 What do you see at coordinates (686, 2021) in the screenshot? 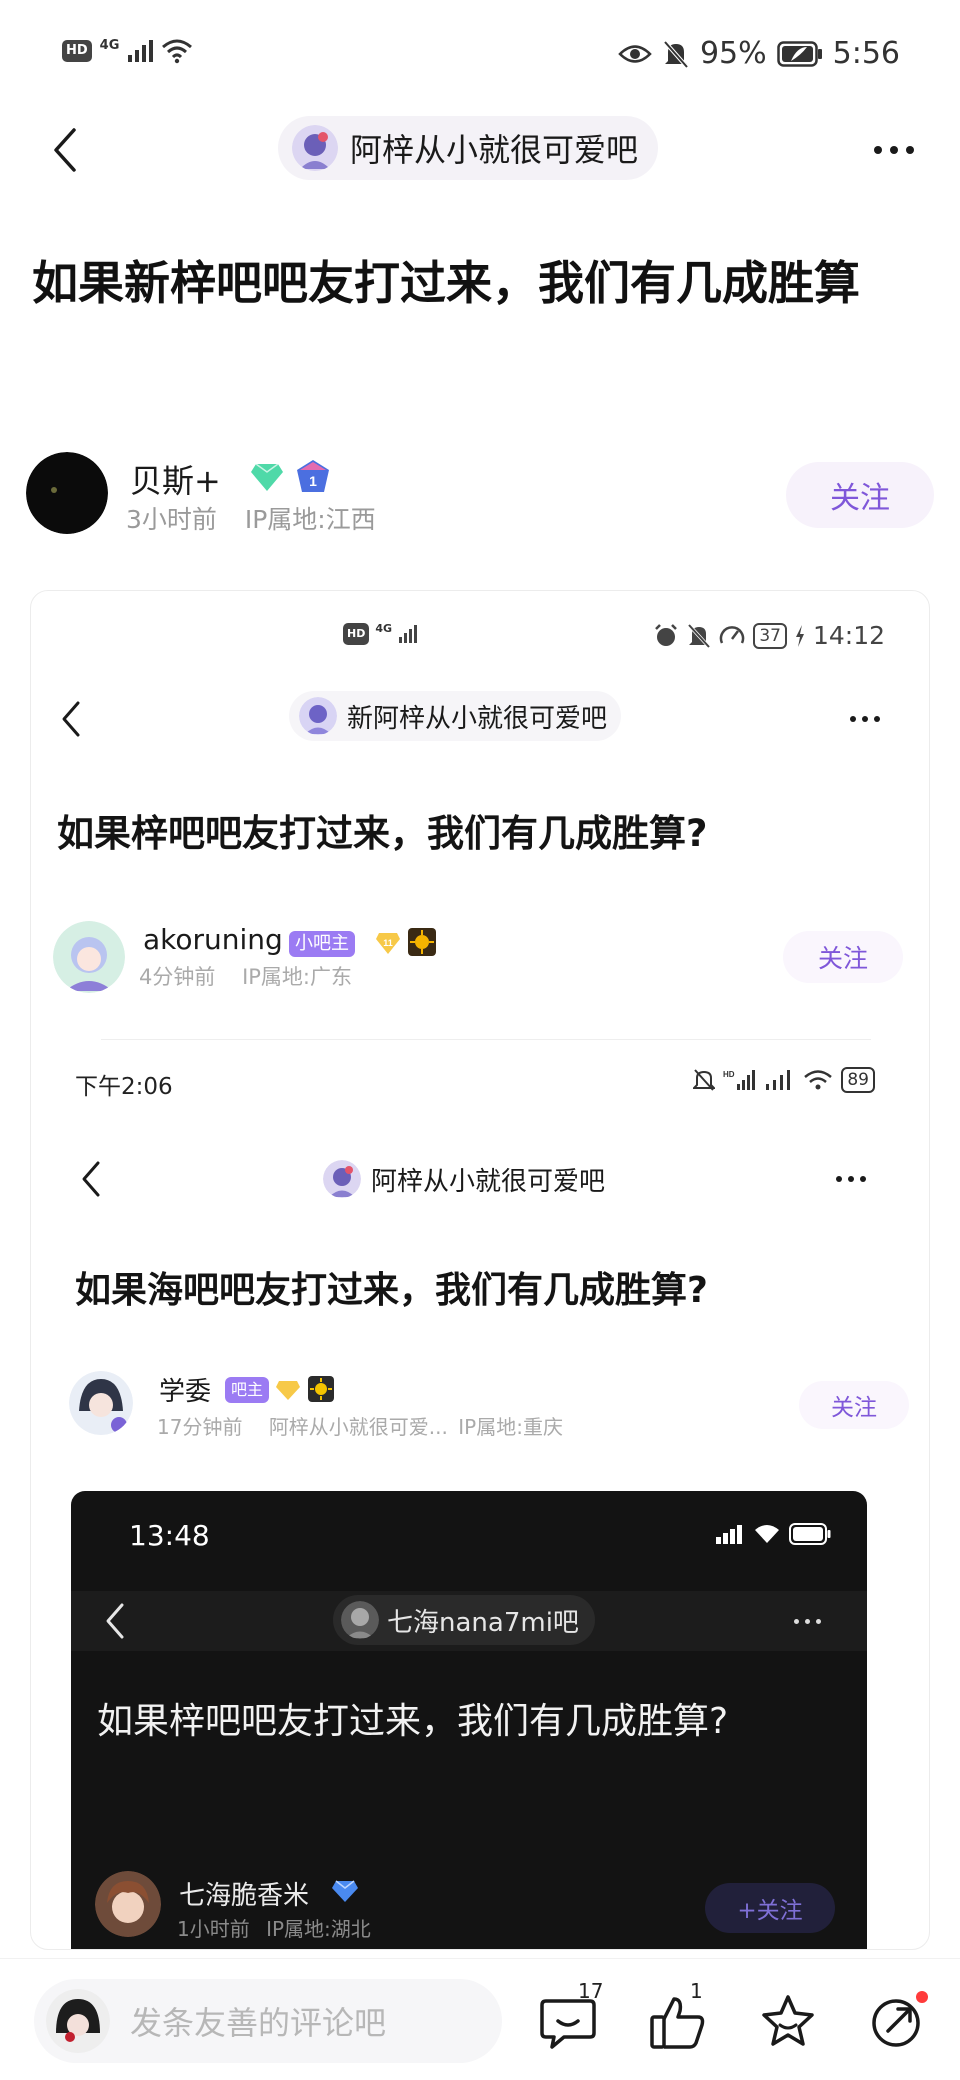
I see `like-button: 1` at bounding box center [686, 2021].